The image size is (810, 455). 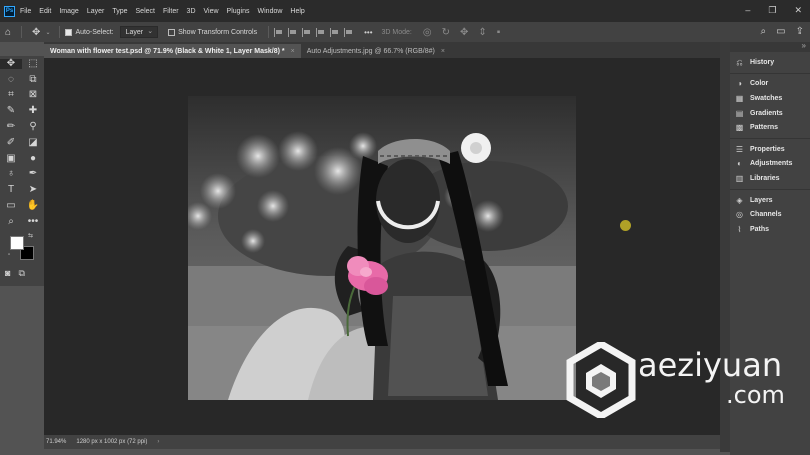 What do you see at coordinates (25, 11) in the screenshot?
I see `menu-file: File` at bounding box center [25, 11].